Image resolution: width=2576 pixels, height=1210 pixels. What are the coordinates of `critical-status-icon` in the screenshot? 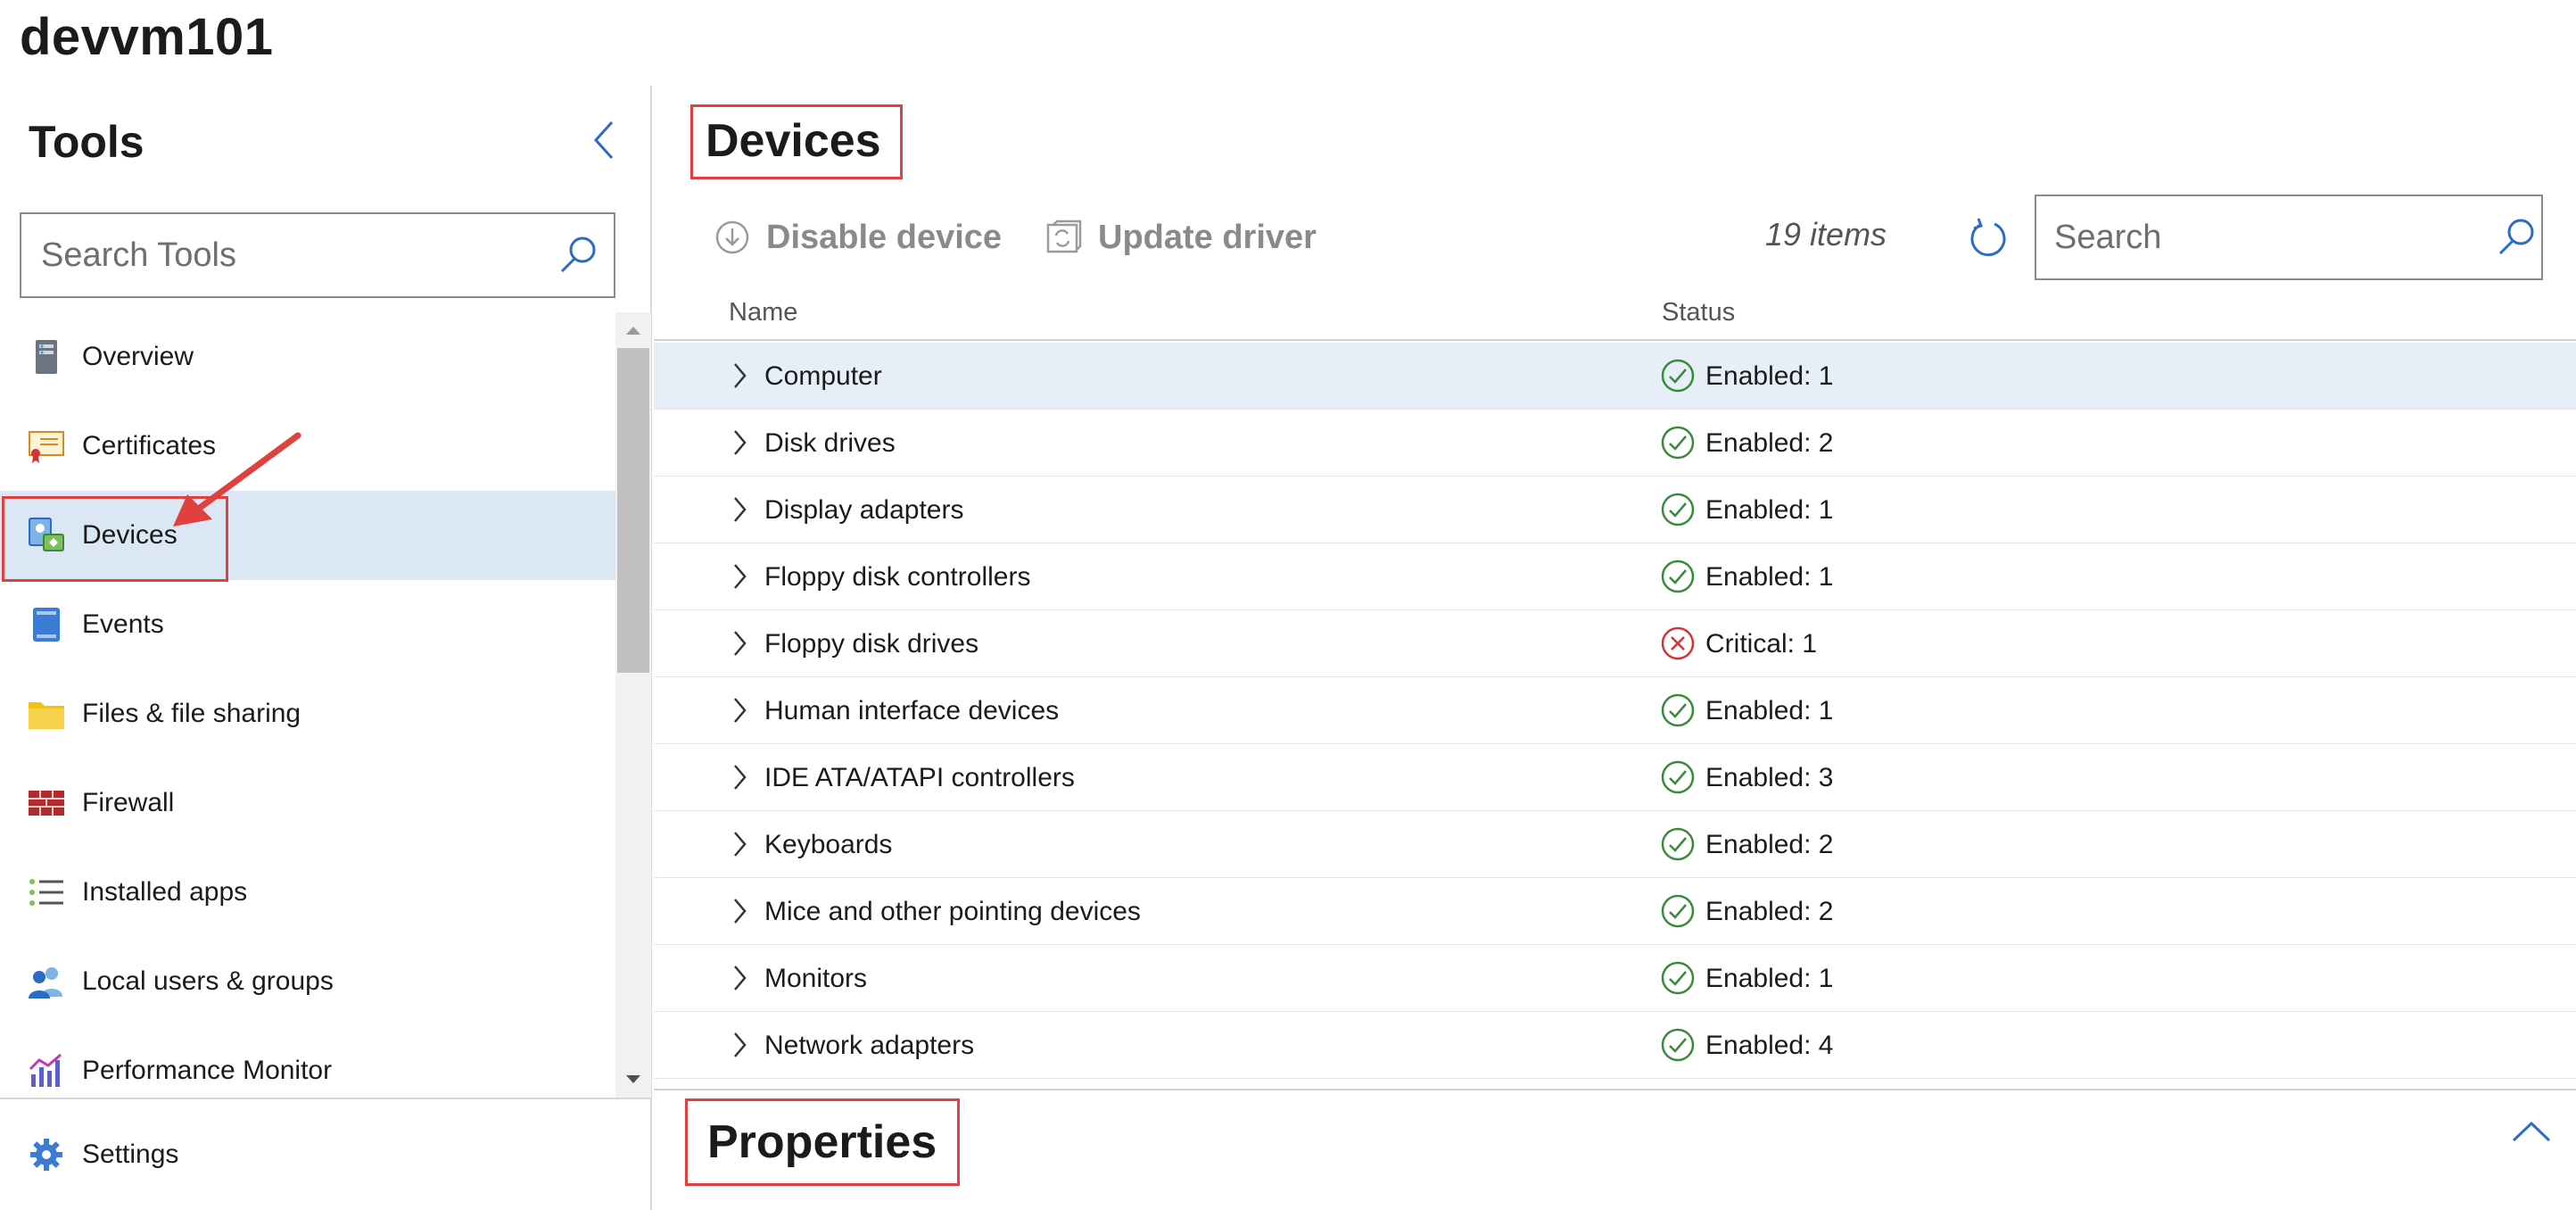 It's located at (1678, 643).